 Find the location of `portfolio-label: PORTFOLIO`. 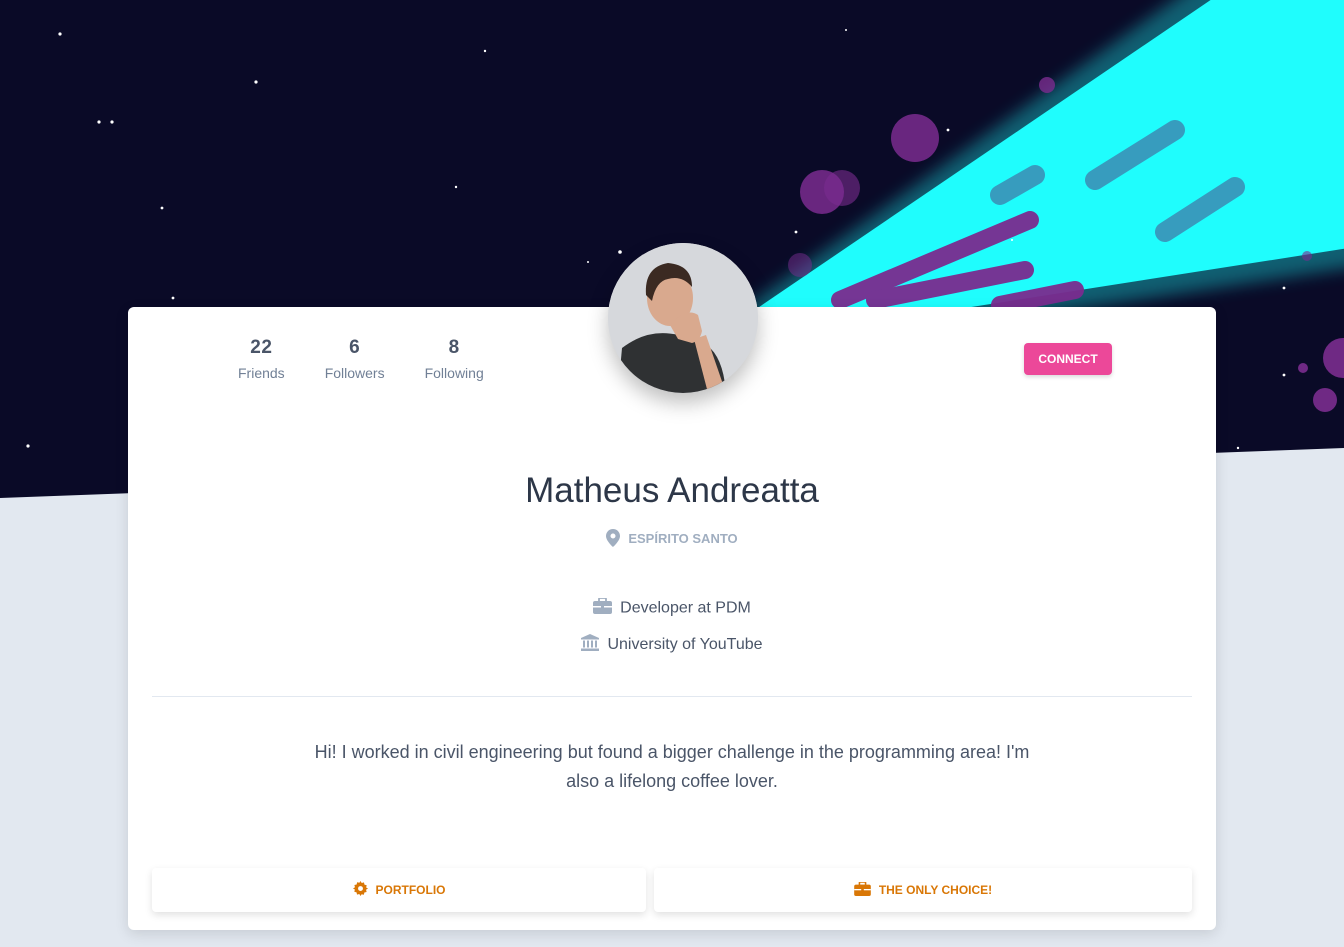

portfolio-label: PORTFOLIO is located at coordinates (410, 890).